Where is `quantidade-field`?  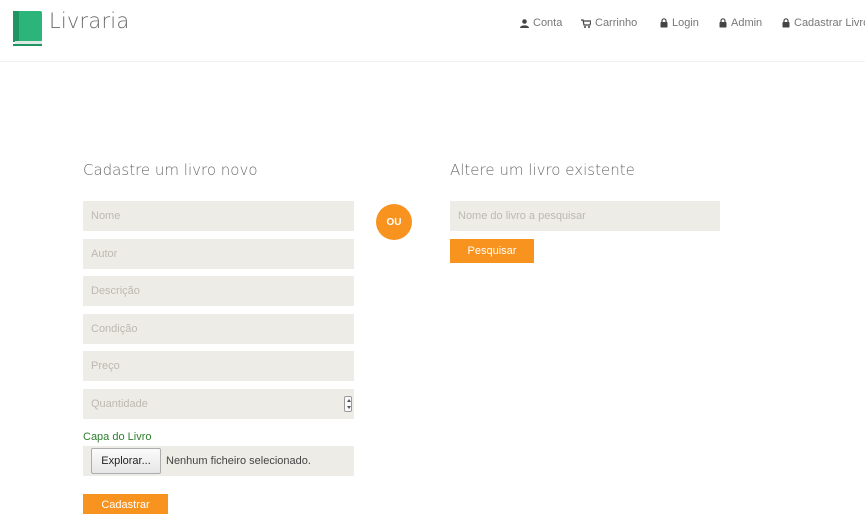 quantidade-field is located at coordinates (218, 404).